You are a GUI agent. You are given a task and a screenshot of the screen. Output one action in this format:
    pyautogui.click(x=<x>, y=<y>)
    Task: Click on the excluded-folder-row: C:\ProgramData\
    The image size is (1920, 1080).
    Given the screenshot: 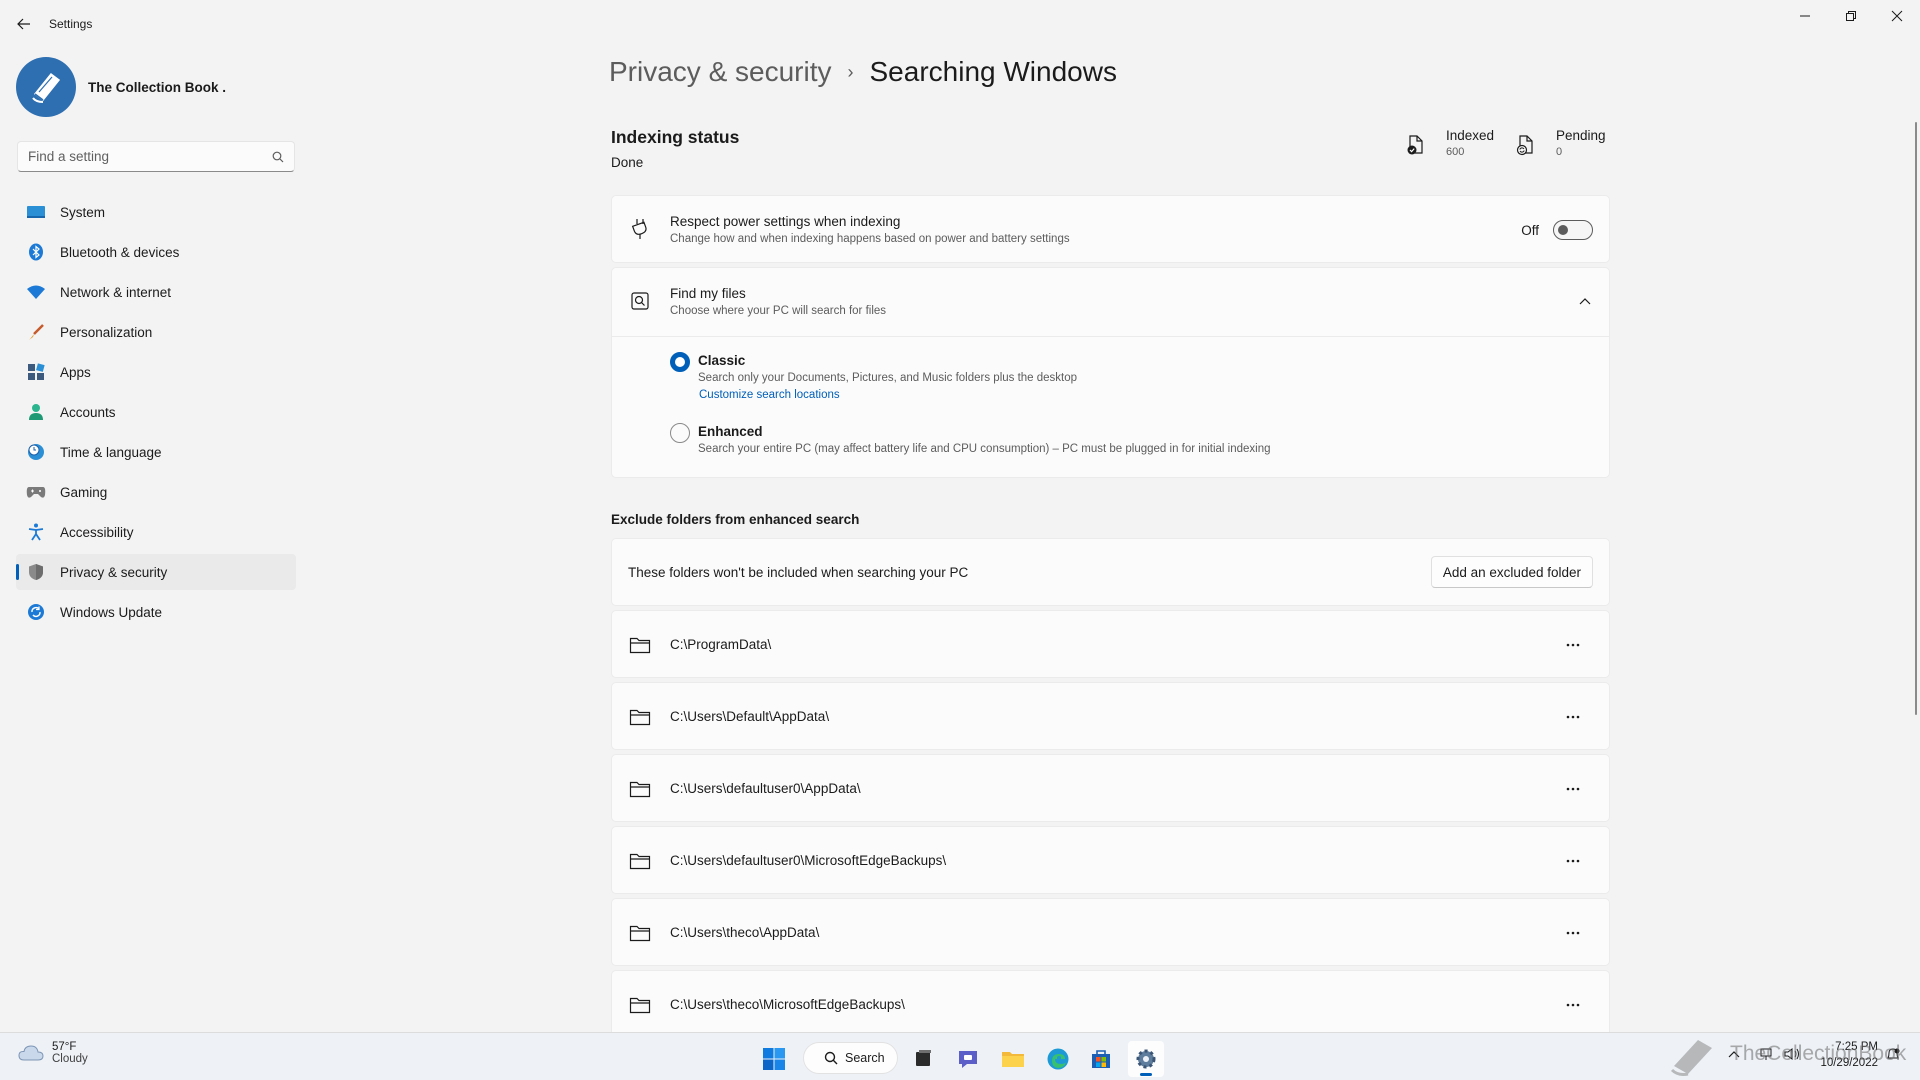 What is the action you would take?
    pyautogui.click(x=1110, y=644)
    